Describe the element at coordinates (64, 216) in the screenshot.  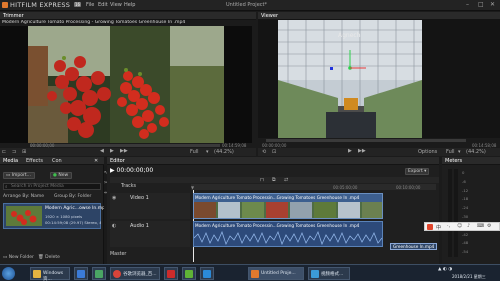
I see `media-item-resolution: 1920 × 1080 pixels` at that location.